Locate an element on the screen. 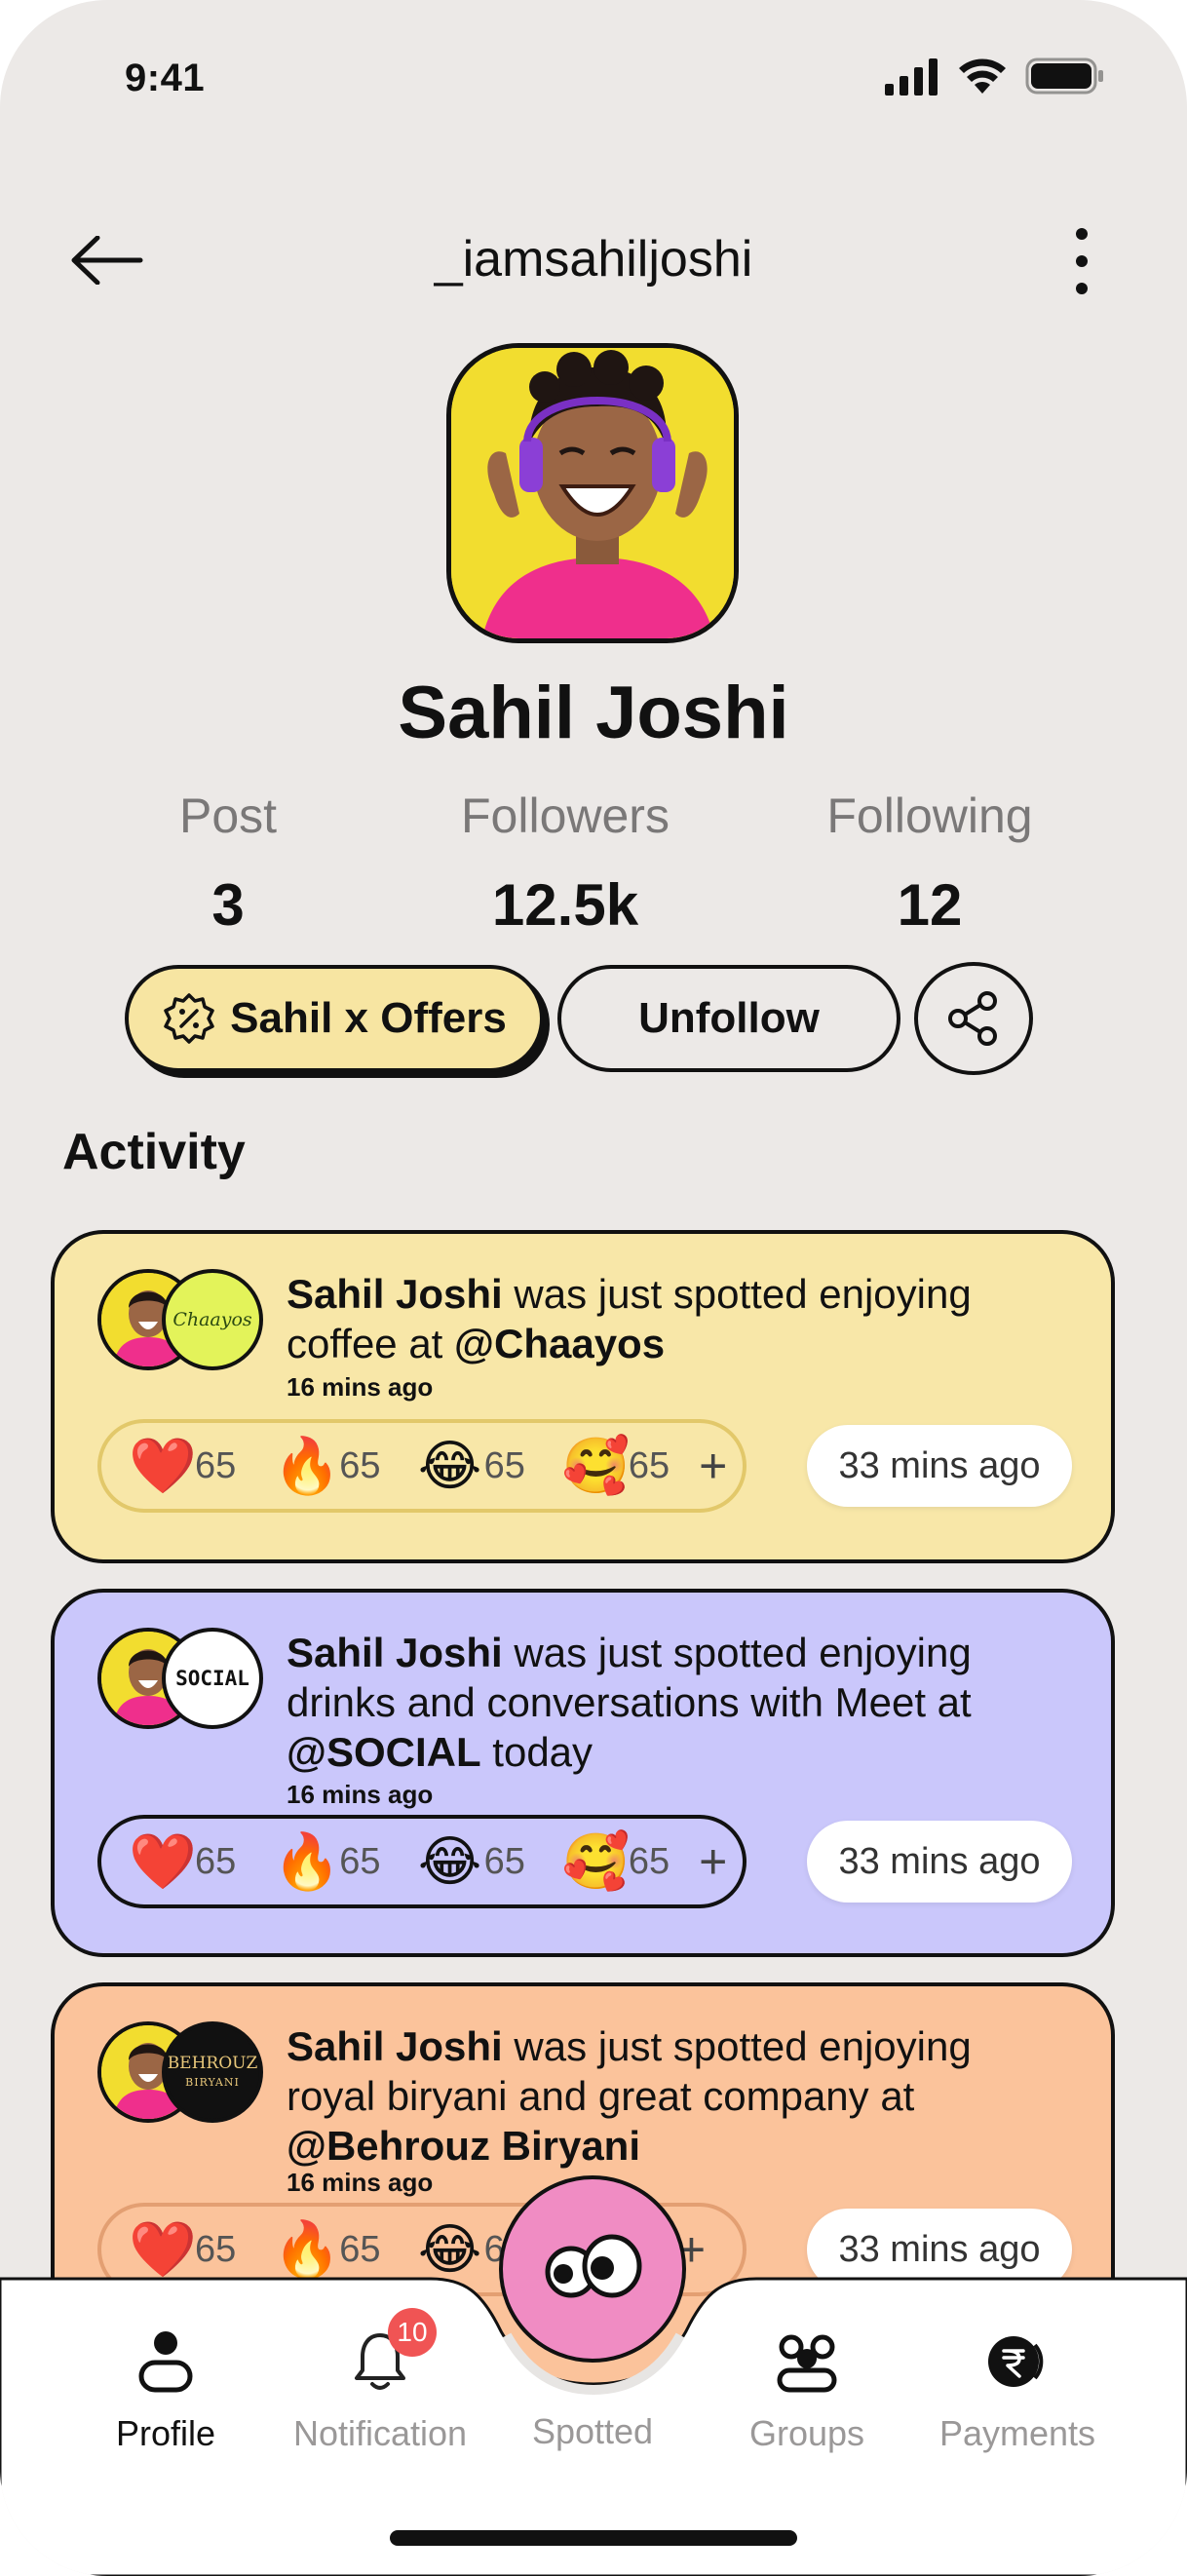 This screenshot has height=2576, width=1187. nav-payments: Payments is located at coordinates (1017, 2385).